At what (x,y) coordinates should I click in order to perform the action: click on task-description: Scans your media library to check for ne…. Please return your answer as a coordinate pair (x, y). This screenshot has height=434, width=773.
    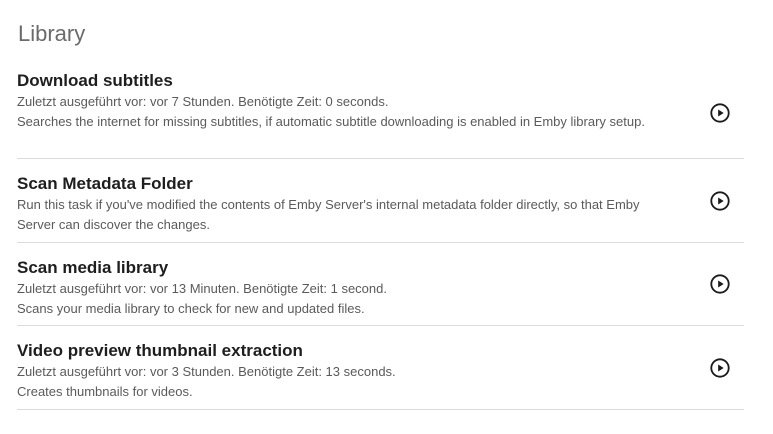
    Looking at the image, I should click on (191, 308).